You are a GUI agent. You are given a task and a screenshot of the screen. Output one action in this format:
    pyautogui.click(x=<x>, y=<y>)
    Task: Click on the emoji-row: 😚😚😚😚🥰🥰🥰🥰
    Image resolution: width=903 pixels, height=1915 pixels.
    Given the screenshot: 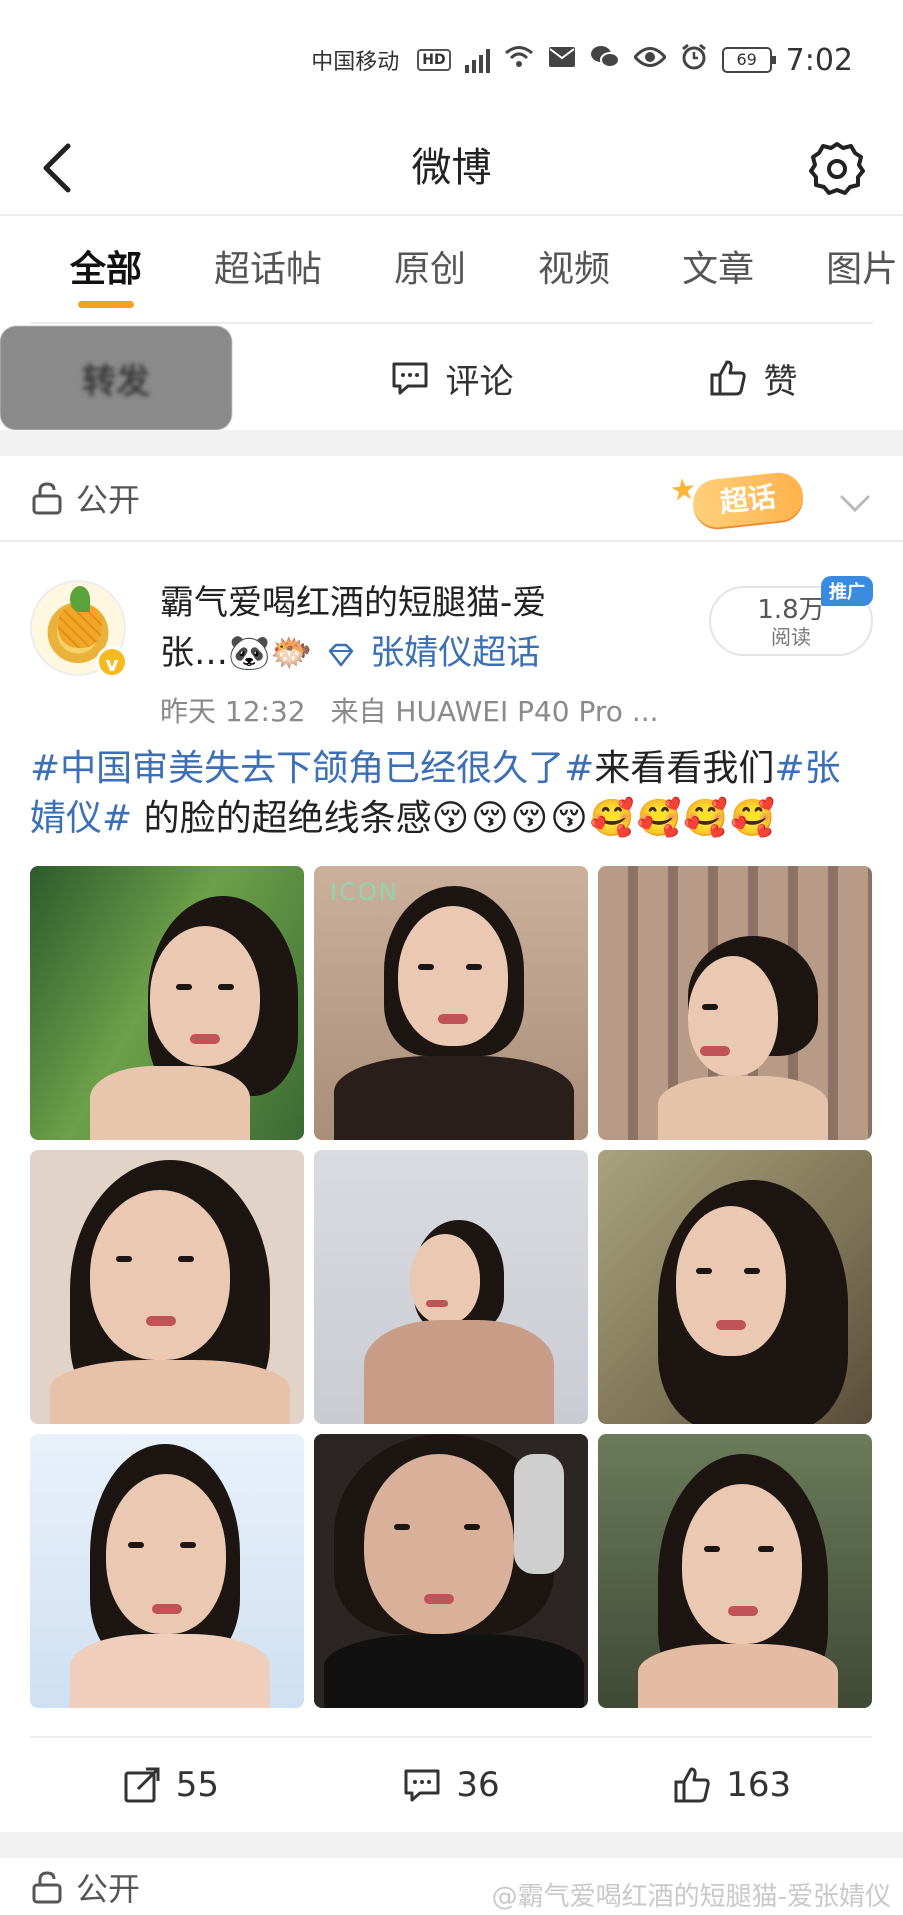 What is the action you would take?
    pyautogui.click(x=604, y=818)
    